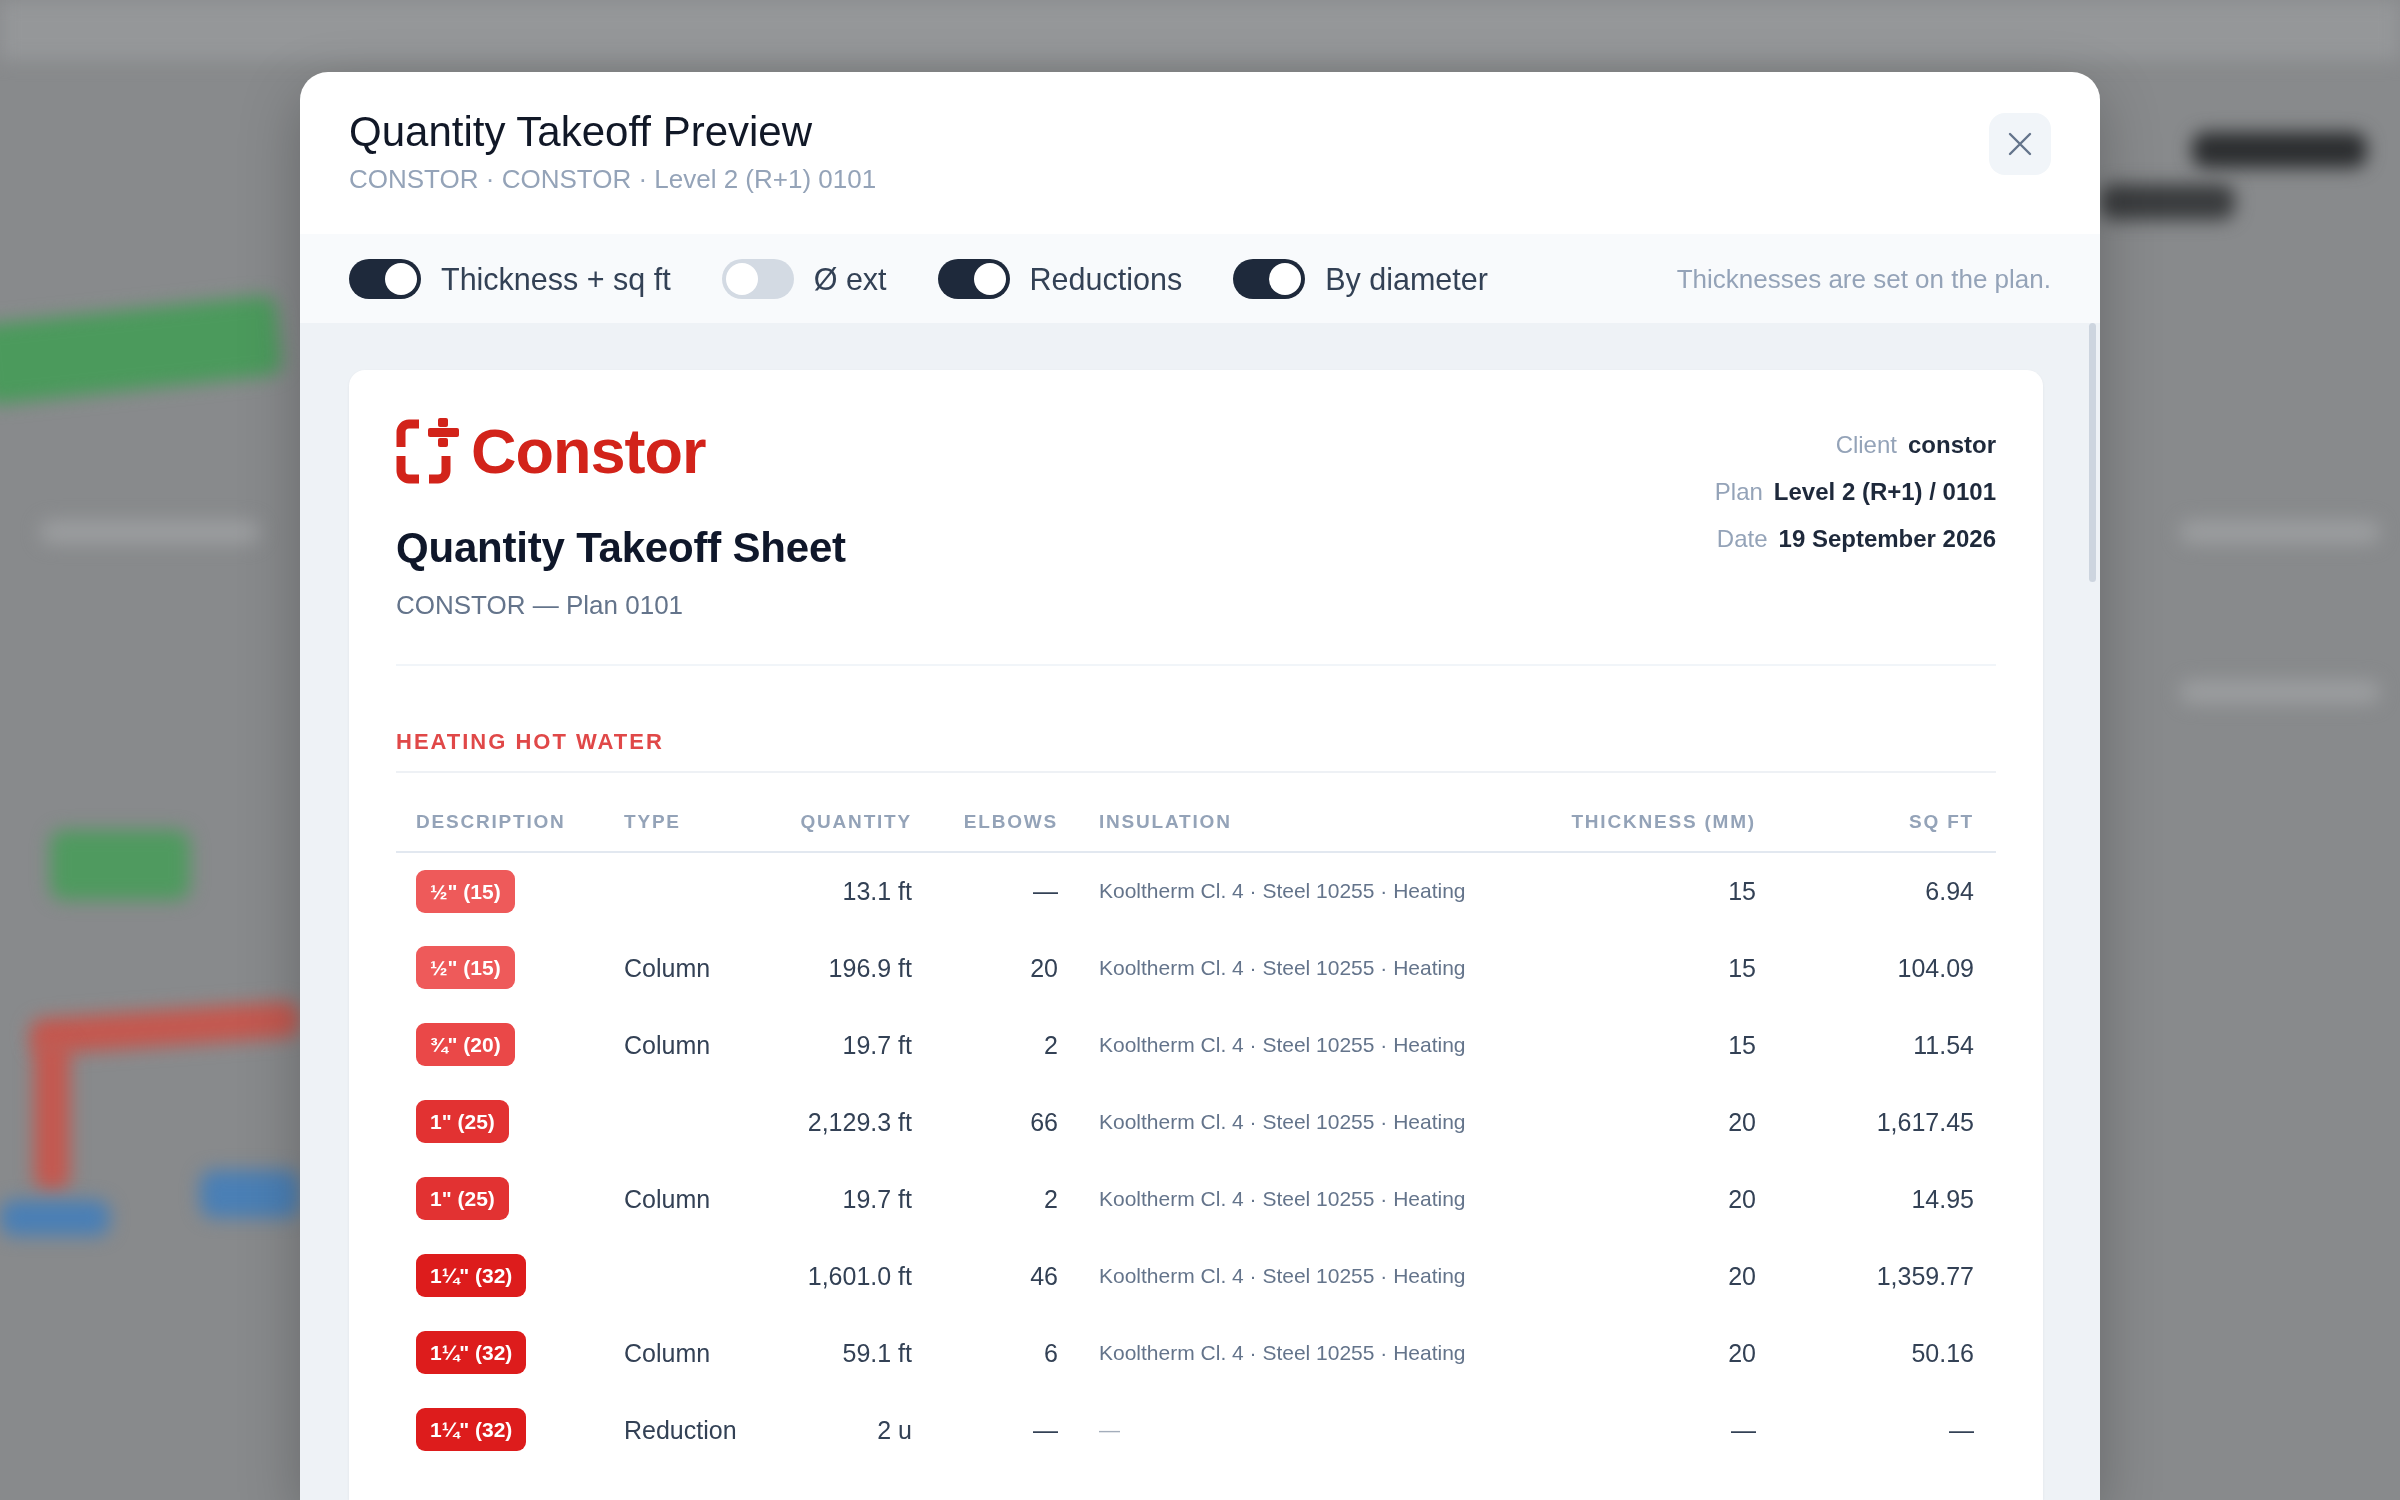 The width and height of the screenshot is (2400, 1500). I want to click on column-header: SQ FT, so click(1886, 822).